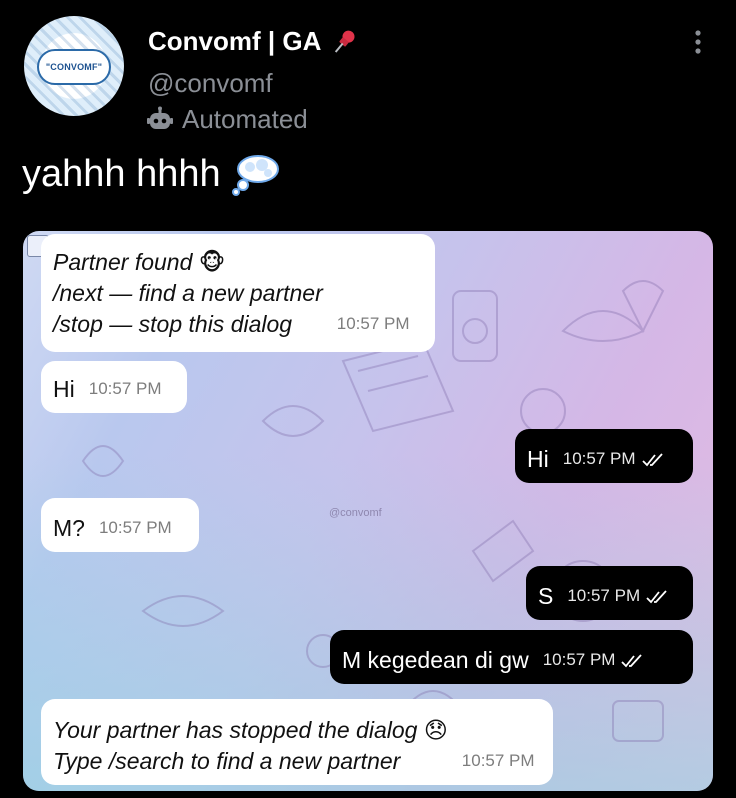 This screenshot has width=736, height=798. What do you see at coordinates (234, 41) in the screenshot?
I see `display-name: Convomf | GA` at bounding box center [234, 41].